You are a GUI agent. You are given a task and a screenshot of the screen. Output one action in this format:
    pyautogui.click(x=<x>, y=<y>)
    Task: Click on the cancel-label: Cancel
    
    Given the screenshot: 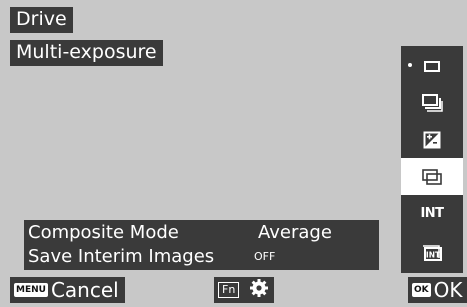 What is the action you would take?
    pyautogui.click(x=84, y=290)
    